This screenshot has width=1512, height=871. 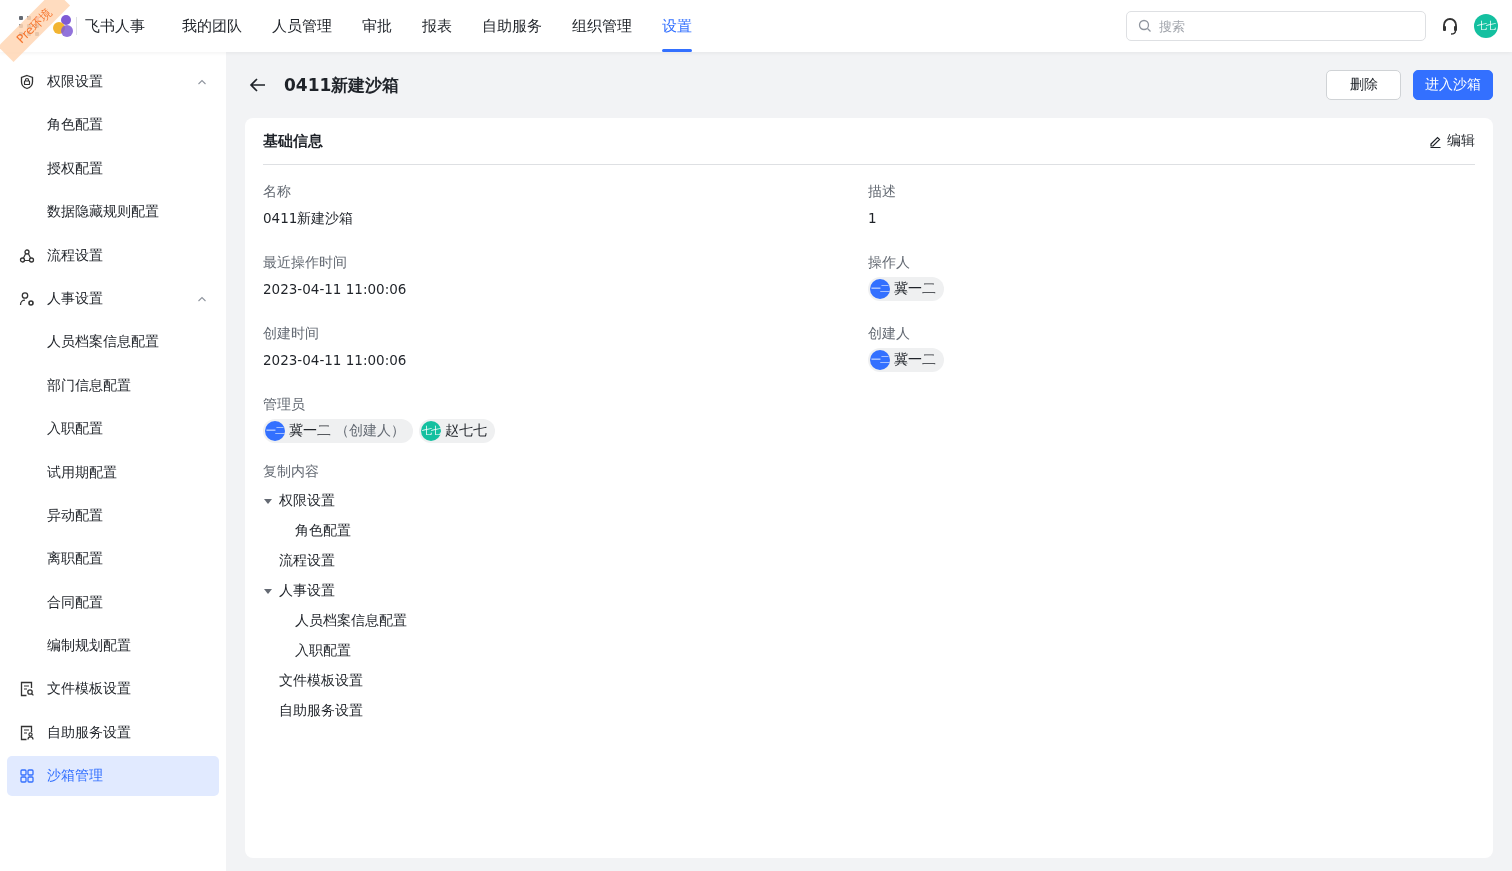 What do you see at coordinates (882, 191) in the screenshot?
I see `field-label: 描述` at bounding box center [882, 191].